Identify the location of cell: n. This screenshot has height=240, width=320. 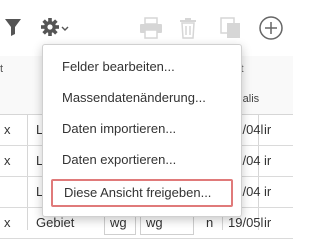
(210, 222).